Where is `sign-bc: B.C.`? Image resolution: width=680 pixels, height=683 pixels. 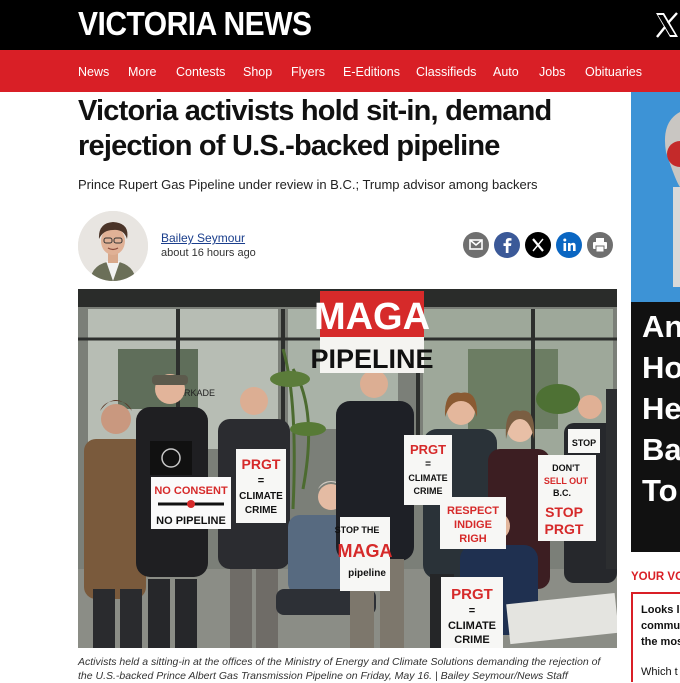 sign-bc: B.C. is located at coordinates (562, 493).